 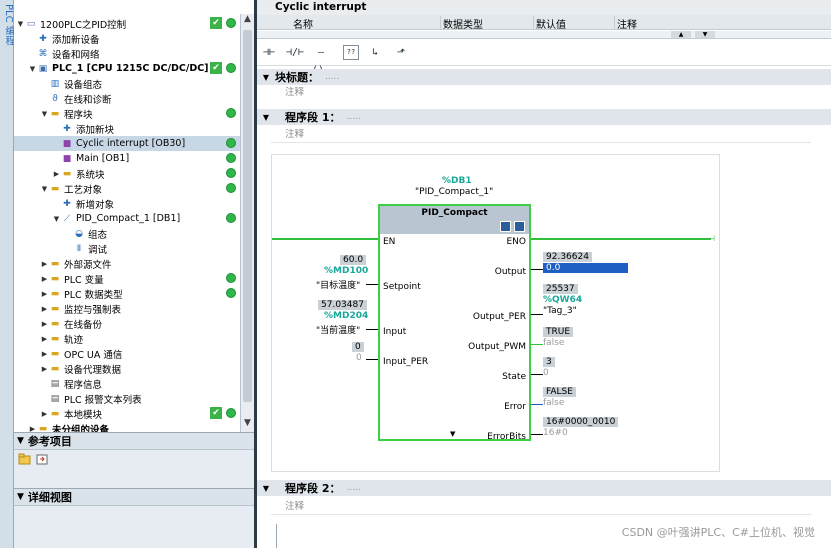 What do you see at coordinates (127, 383) in the screenshot?
I see `tree-item: ▤ 程序信息` at bounding box center [127, 383].